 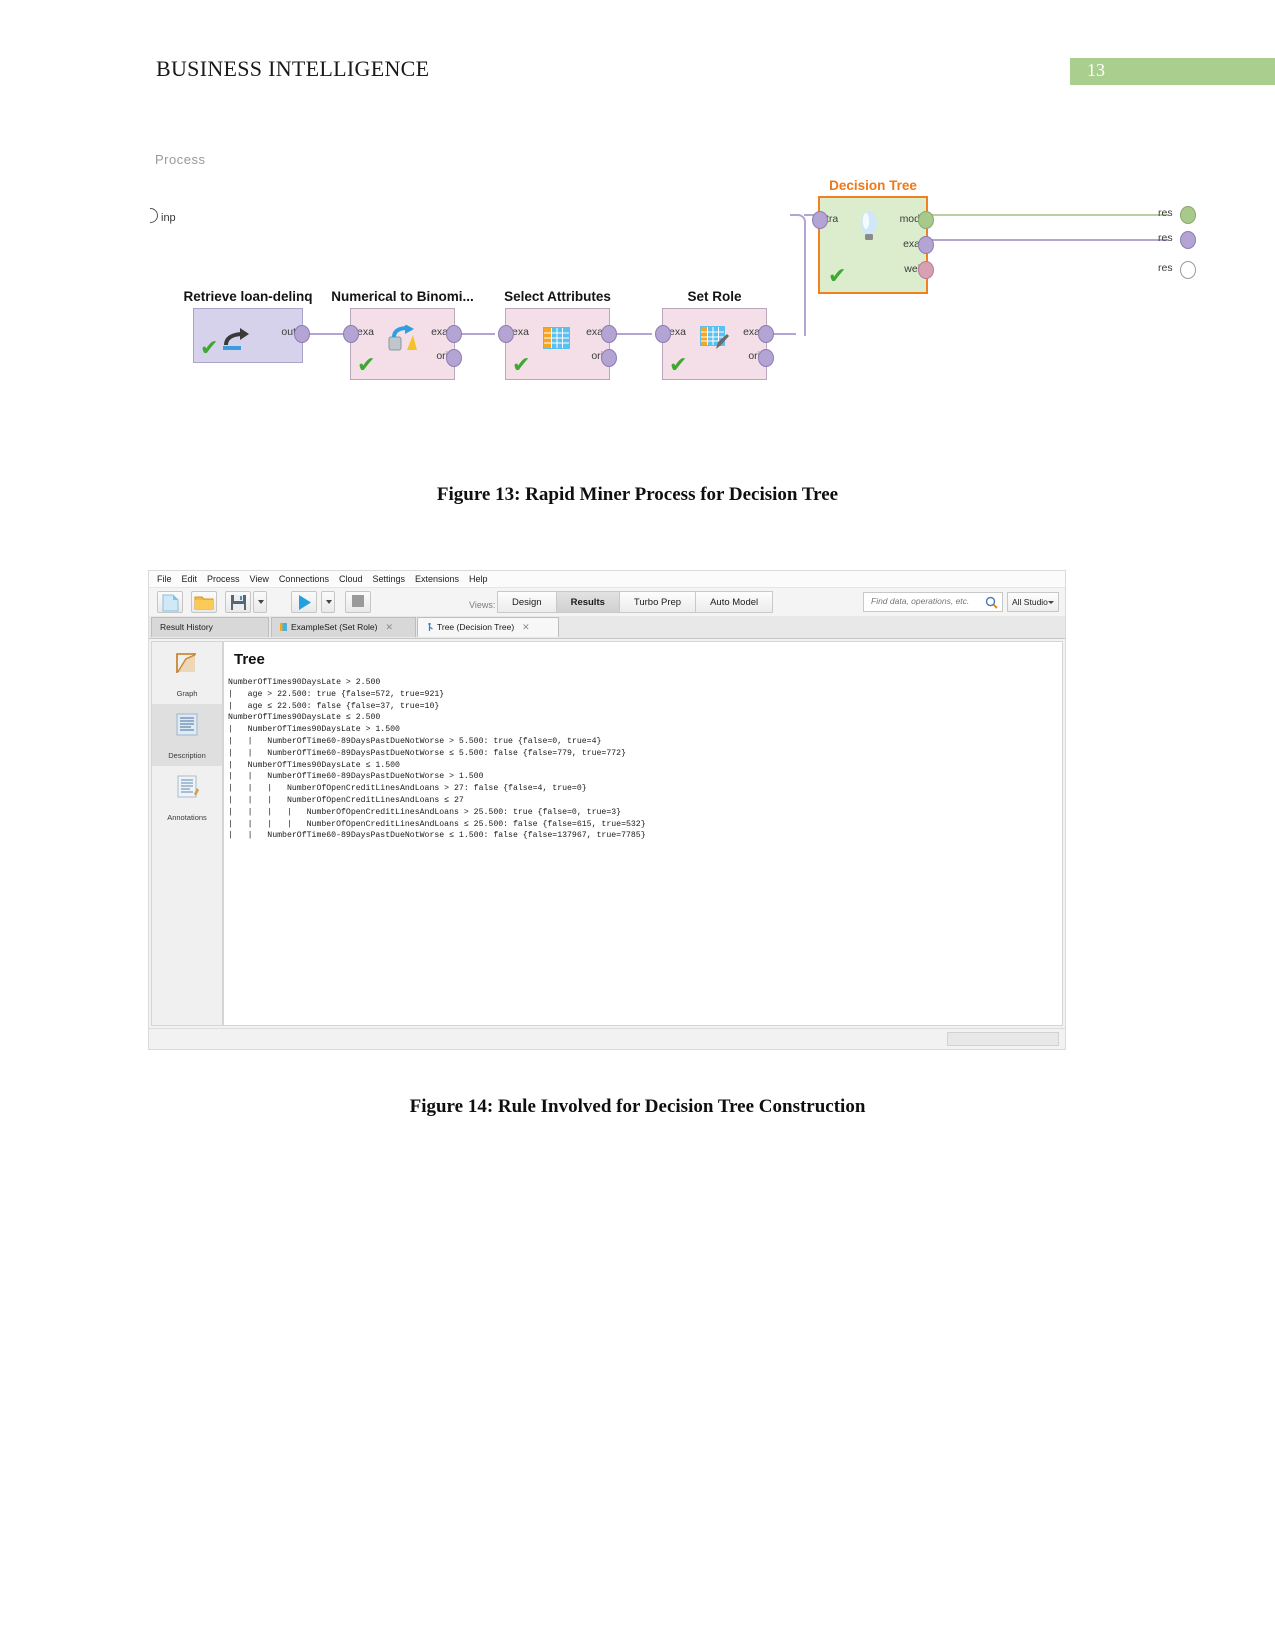 I want to click on rail-item-graph: Graph, so click(x=187, y=673).